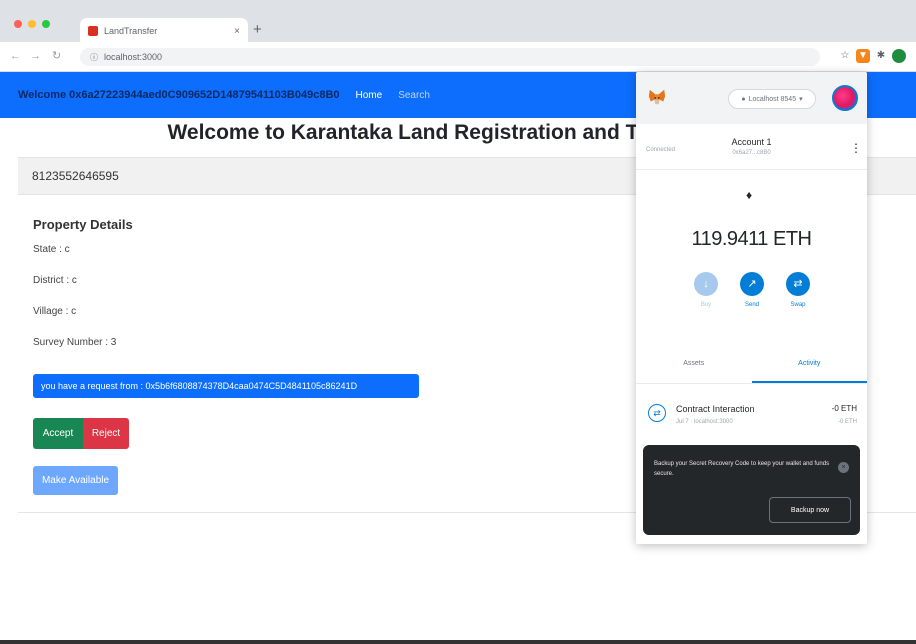 The height and width of the screenshot is (644, 916). I want to click on transaction-amount-secondary: -0 ETH, so click(847, 422).